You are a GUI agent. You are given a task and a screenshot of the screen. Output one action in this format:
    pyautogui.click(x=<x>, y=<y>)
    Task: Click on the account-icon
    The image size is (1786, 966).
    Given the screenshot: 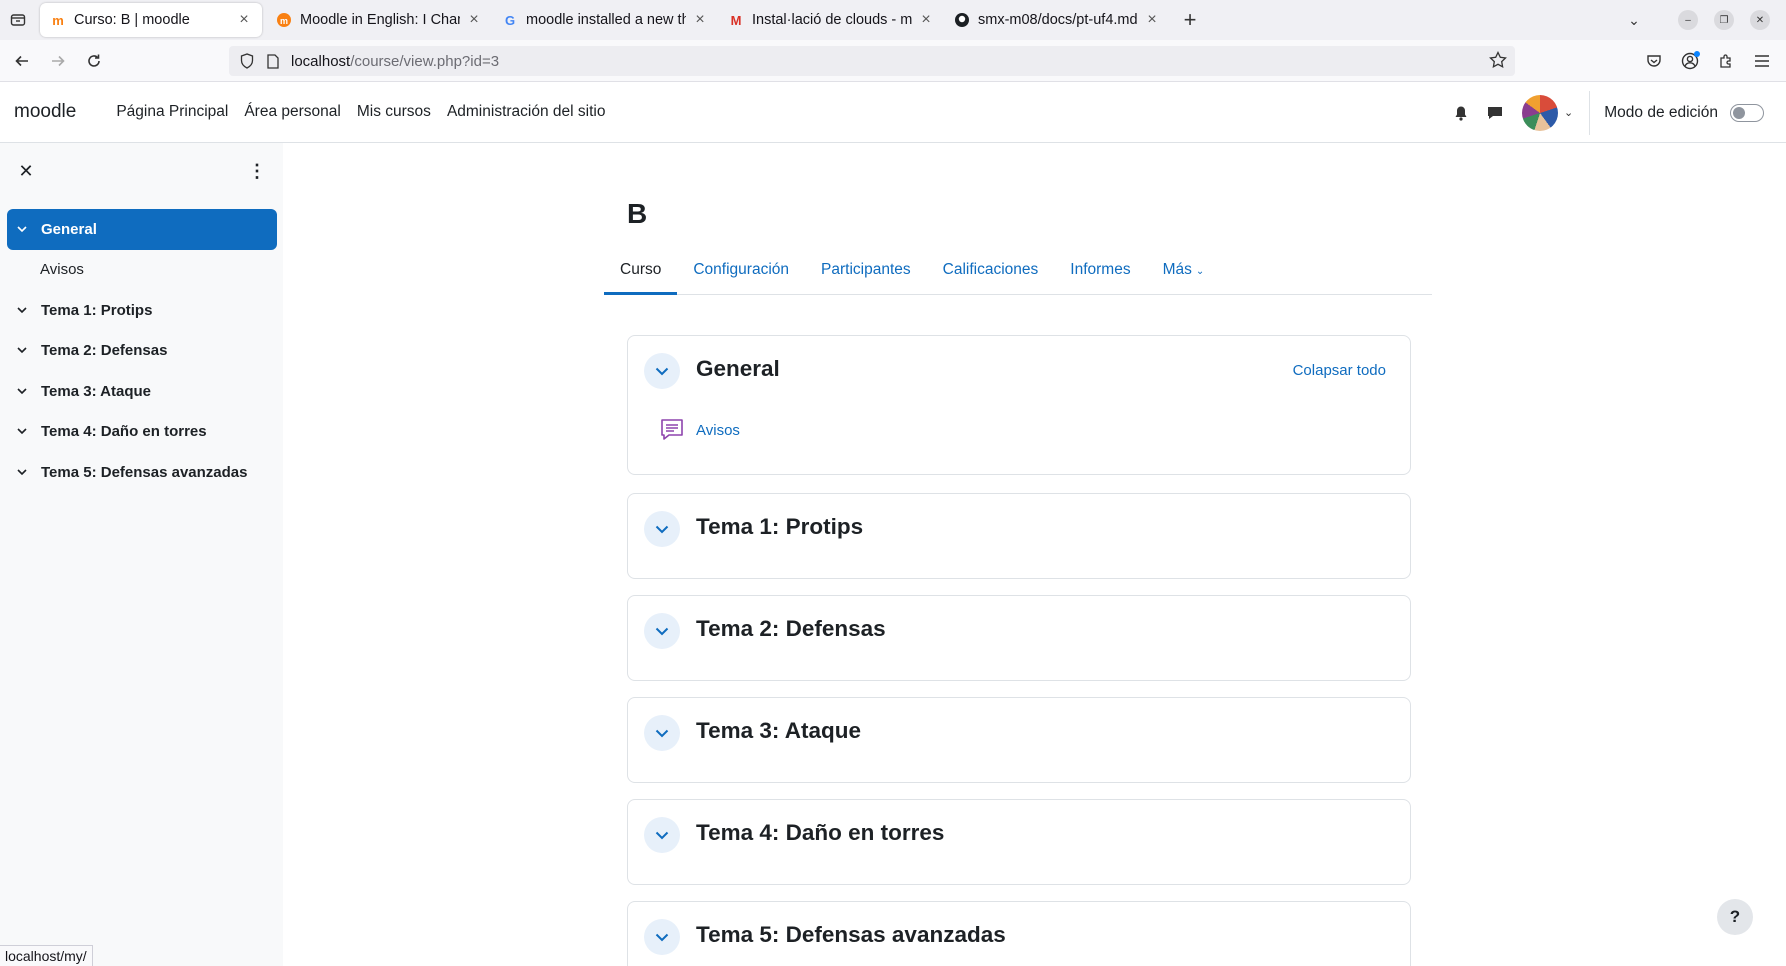 What is the action you would take?
    pyautogui.click(x=1690, y=61)
    